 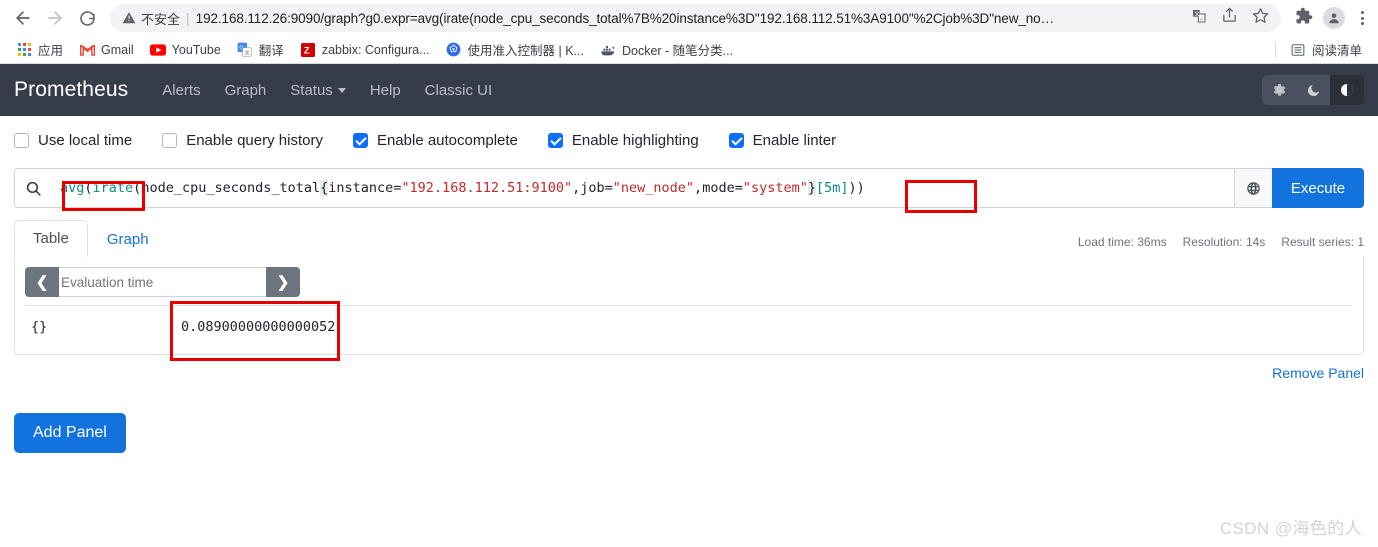 I want to click on stat-load-time: Load time: 36ms, so click(x=1122, y=242).